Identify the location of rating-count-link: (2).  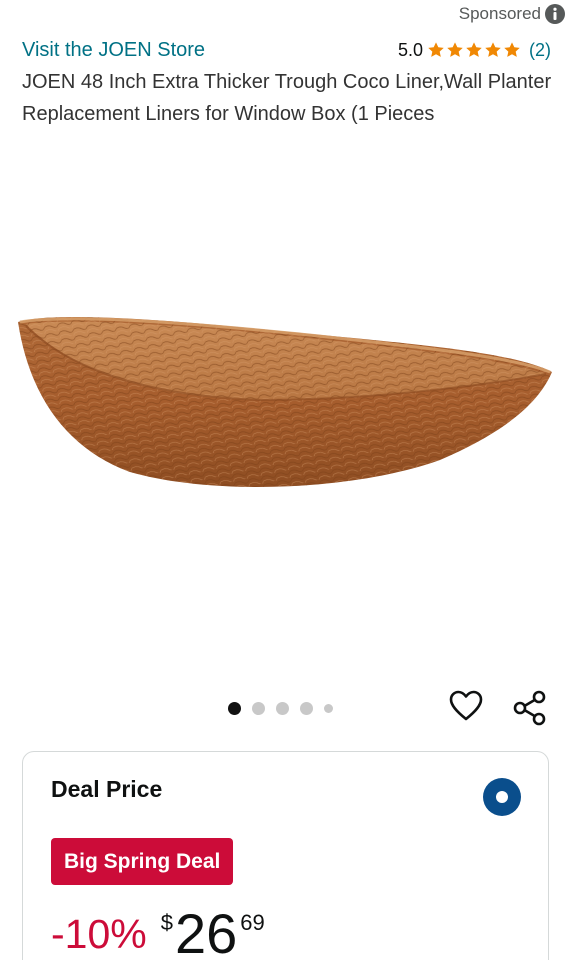
(540, 50).